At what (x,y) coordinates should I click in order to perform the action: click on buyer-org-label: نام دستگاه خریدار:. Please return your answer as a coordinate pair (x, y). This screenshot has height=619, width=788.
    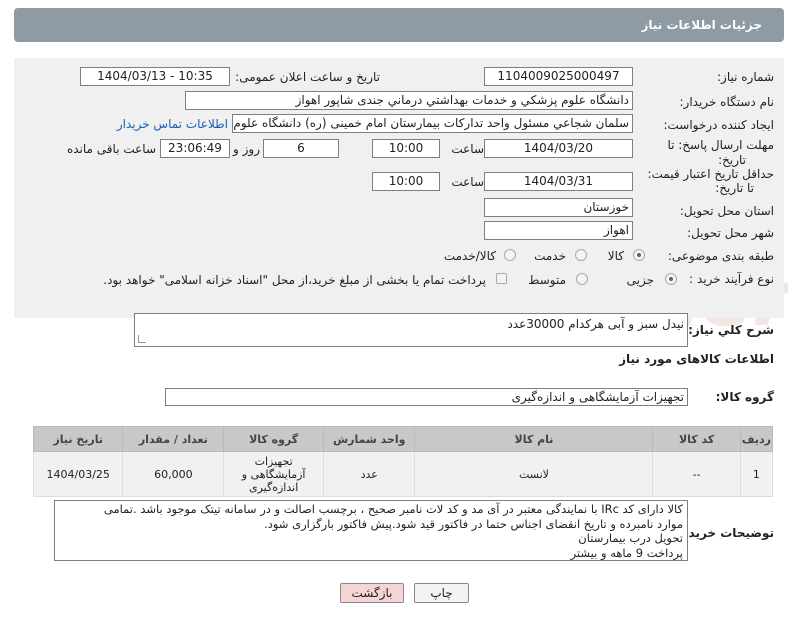
    Looking at the image, I should click on (727, 102).